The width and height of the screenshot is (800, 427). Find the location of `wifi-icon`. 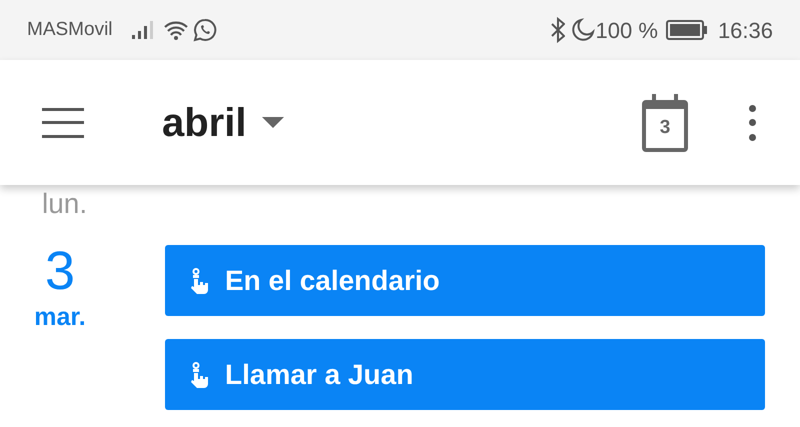

wifi-icon is located at coordinates (175, 30).